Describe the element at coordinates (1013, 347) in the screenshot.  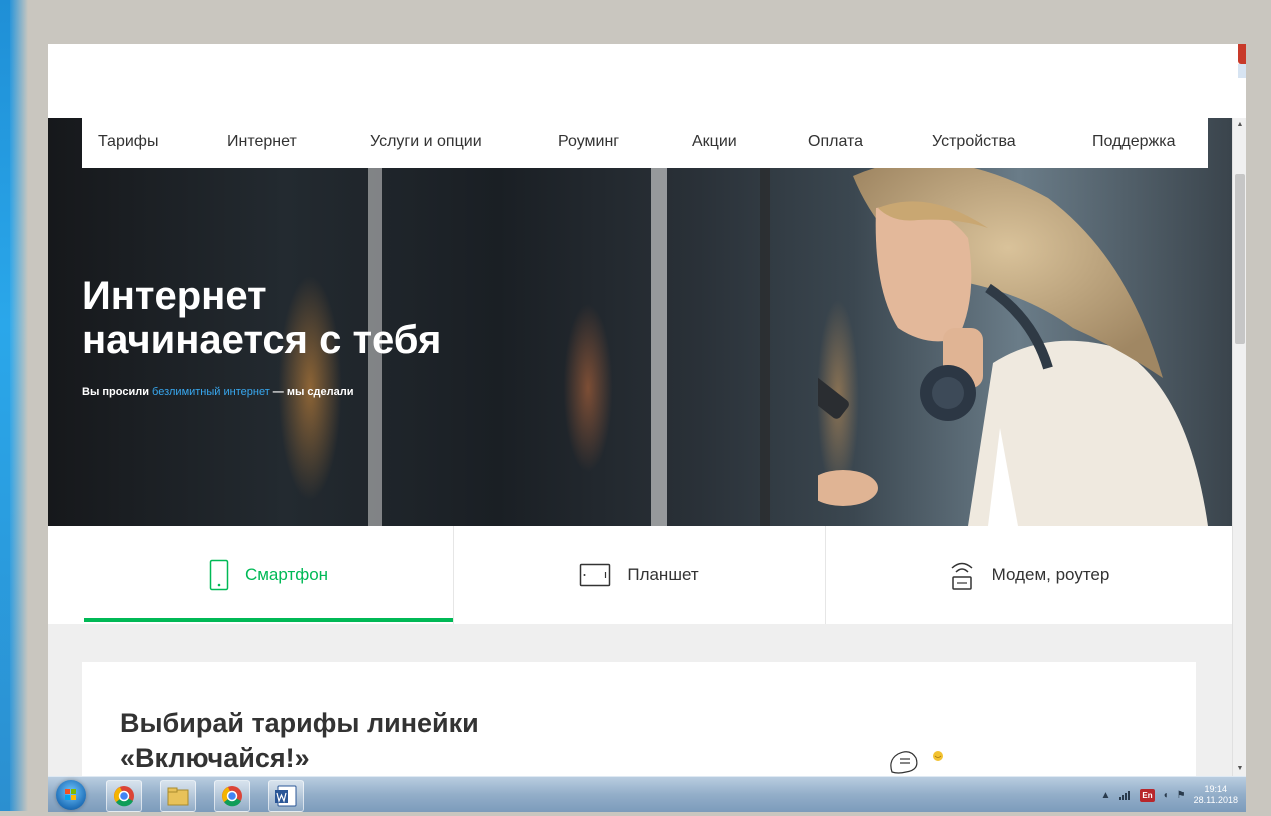
I see `hero-woman-illustration` at that location.